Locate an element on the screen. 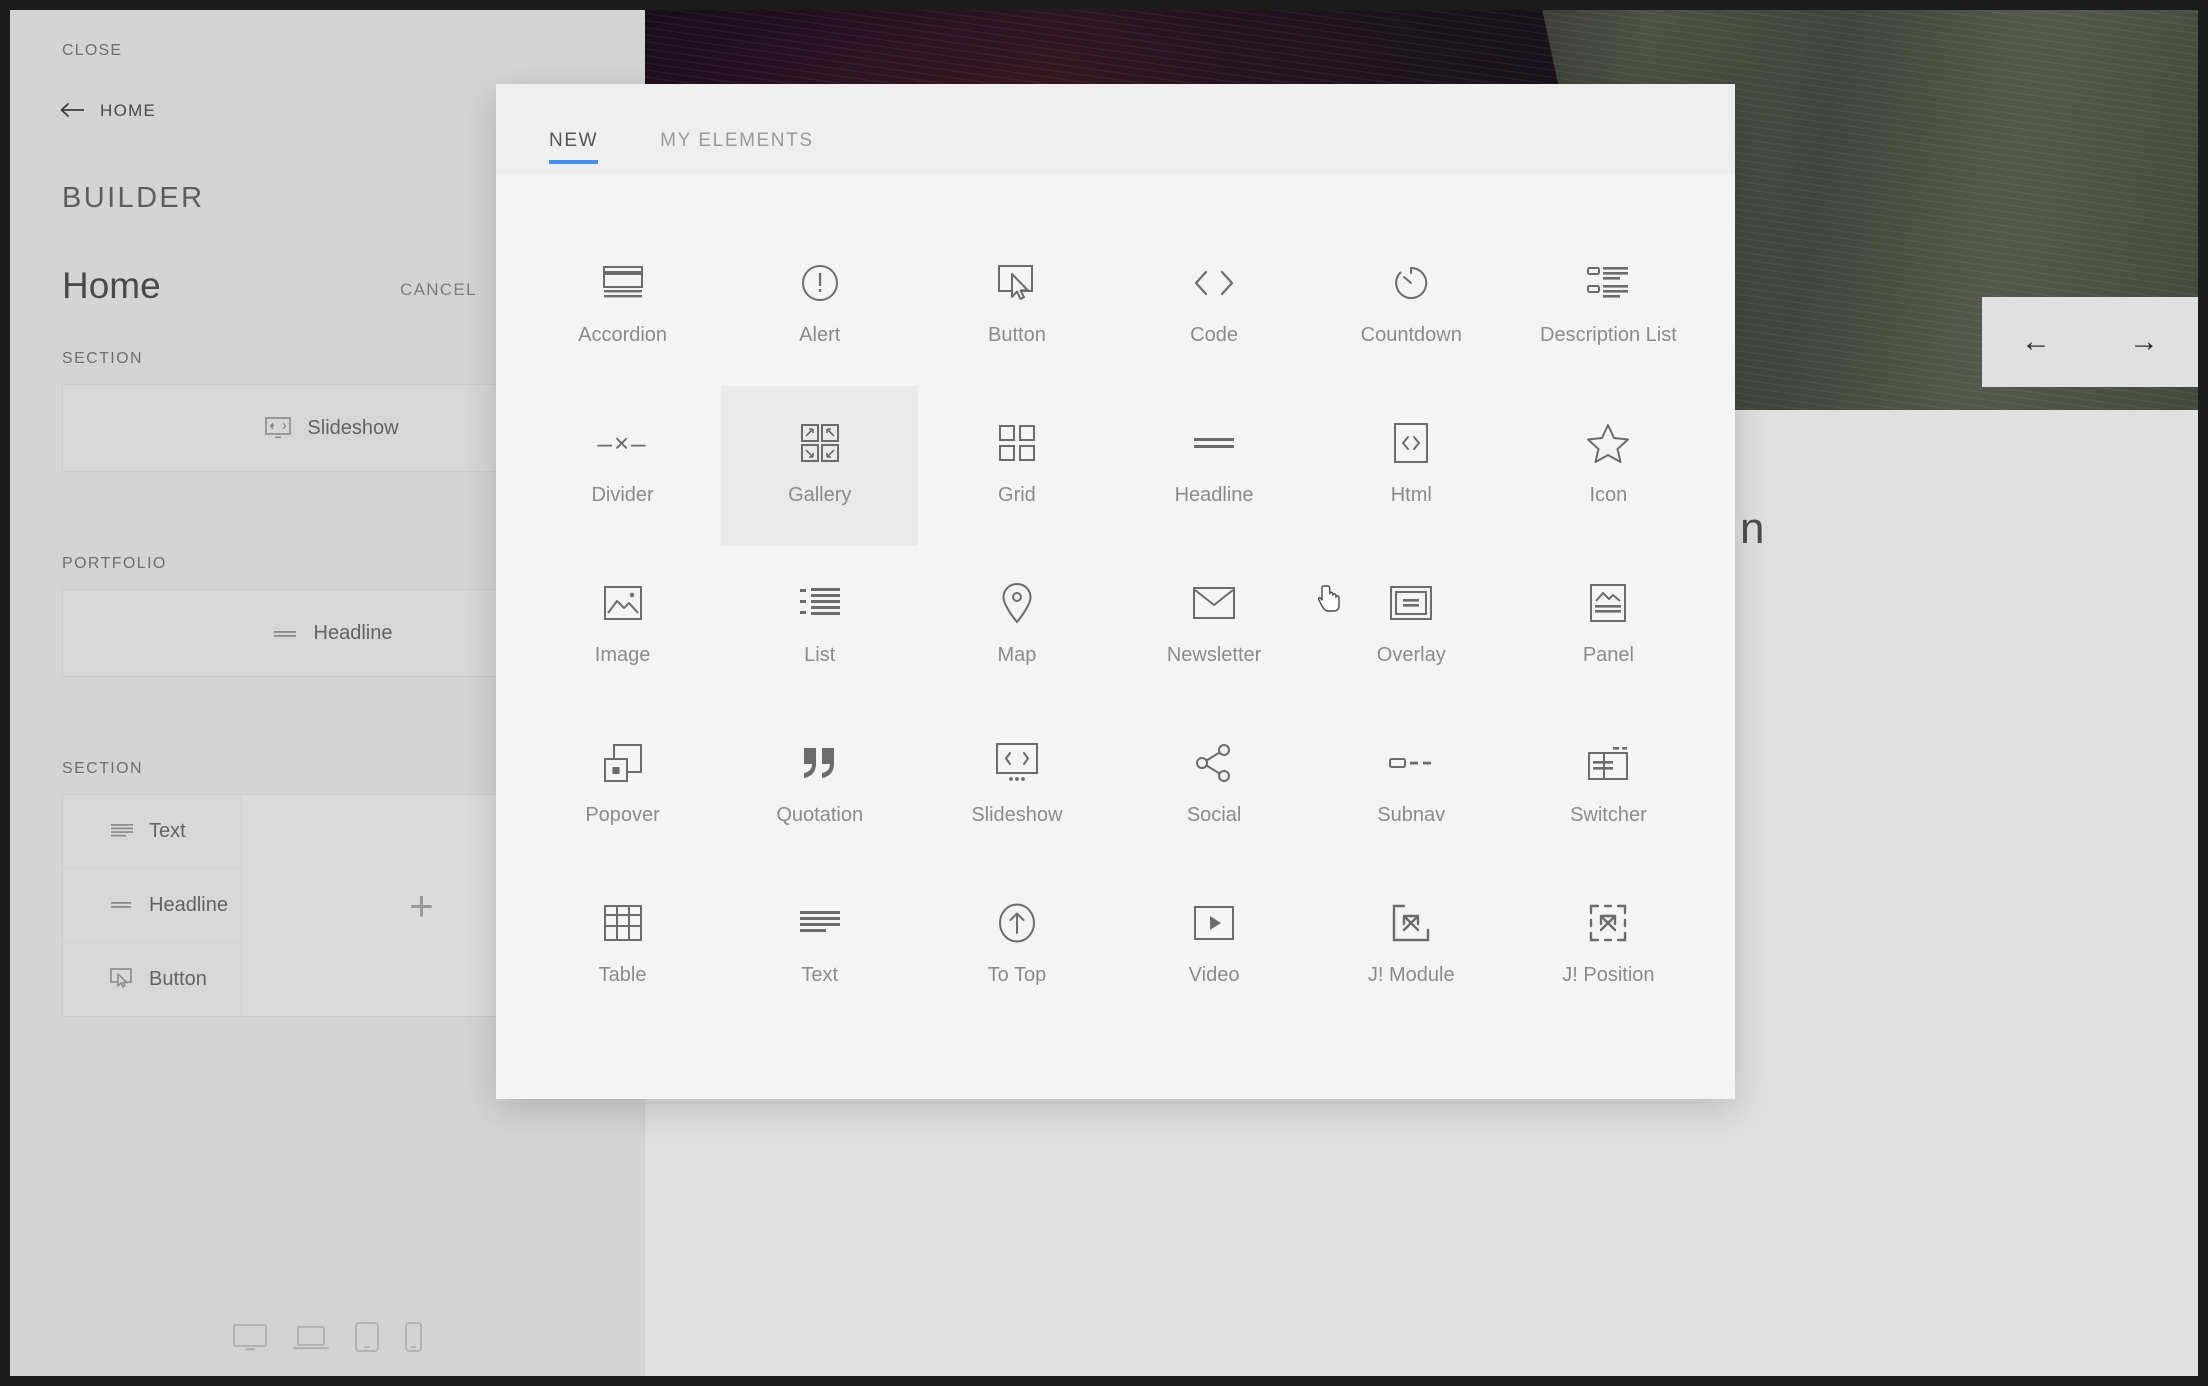 The image size is (2208, 1386). tab-new: NEW is located at coordinates (574, 152).